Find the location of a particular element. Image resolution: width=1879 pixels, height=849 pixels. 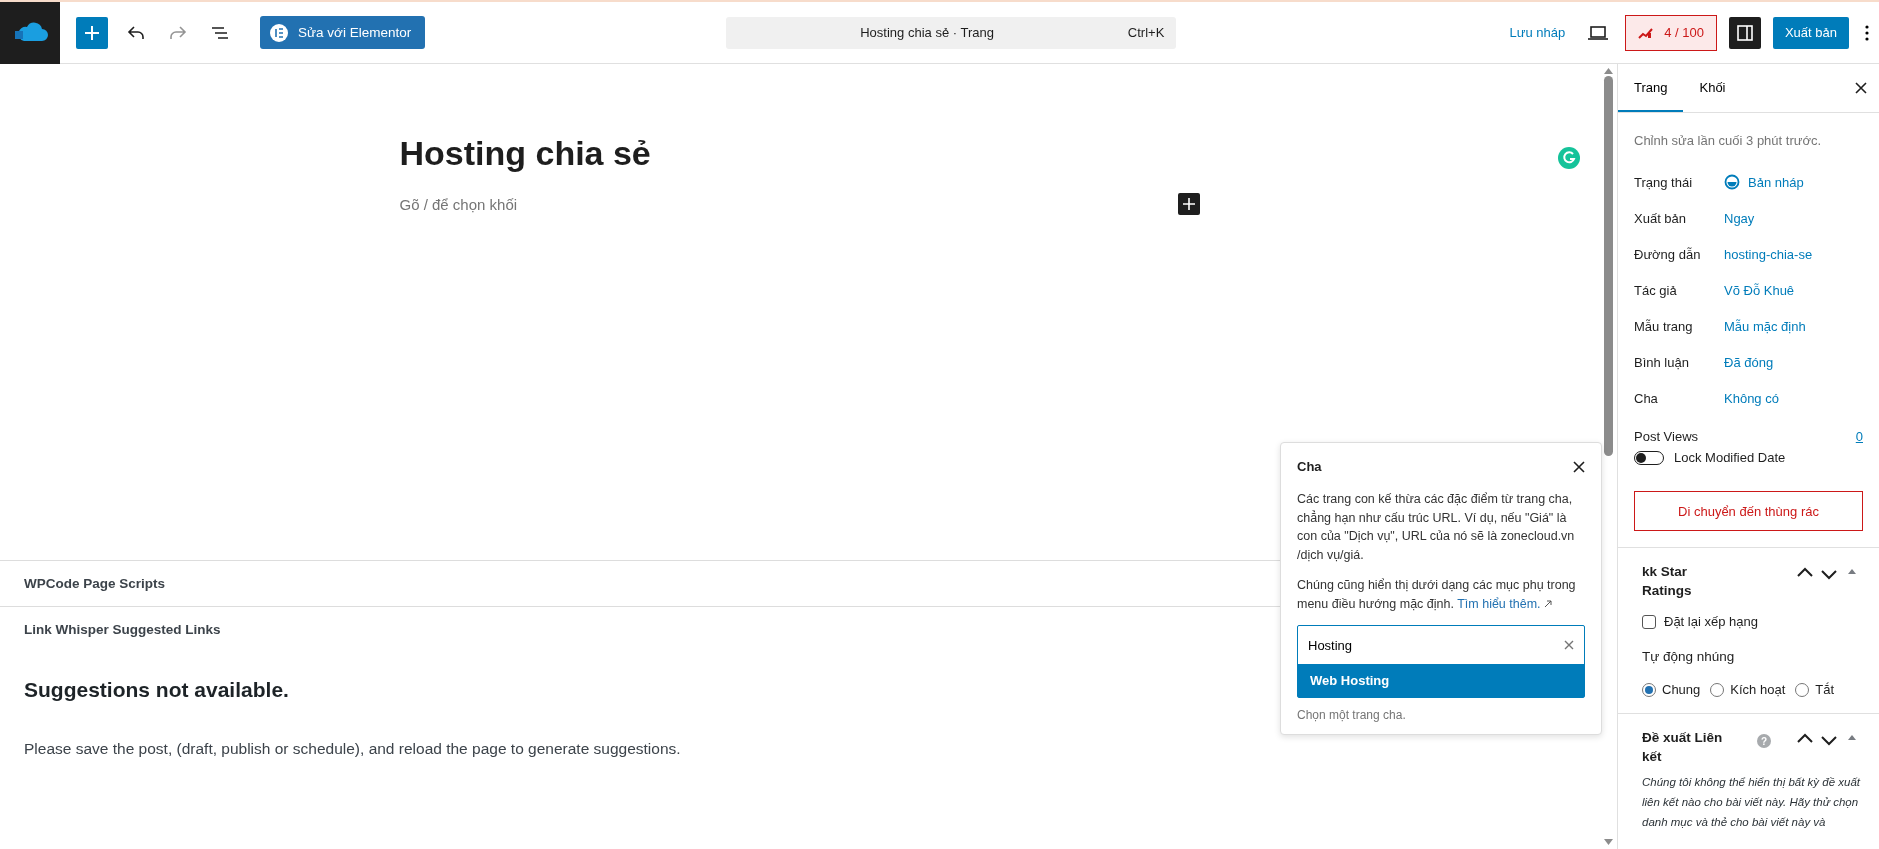

seo-score-button: 4 / 100 is located at coordinates (1671, 32).